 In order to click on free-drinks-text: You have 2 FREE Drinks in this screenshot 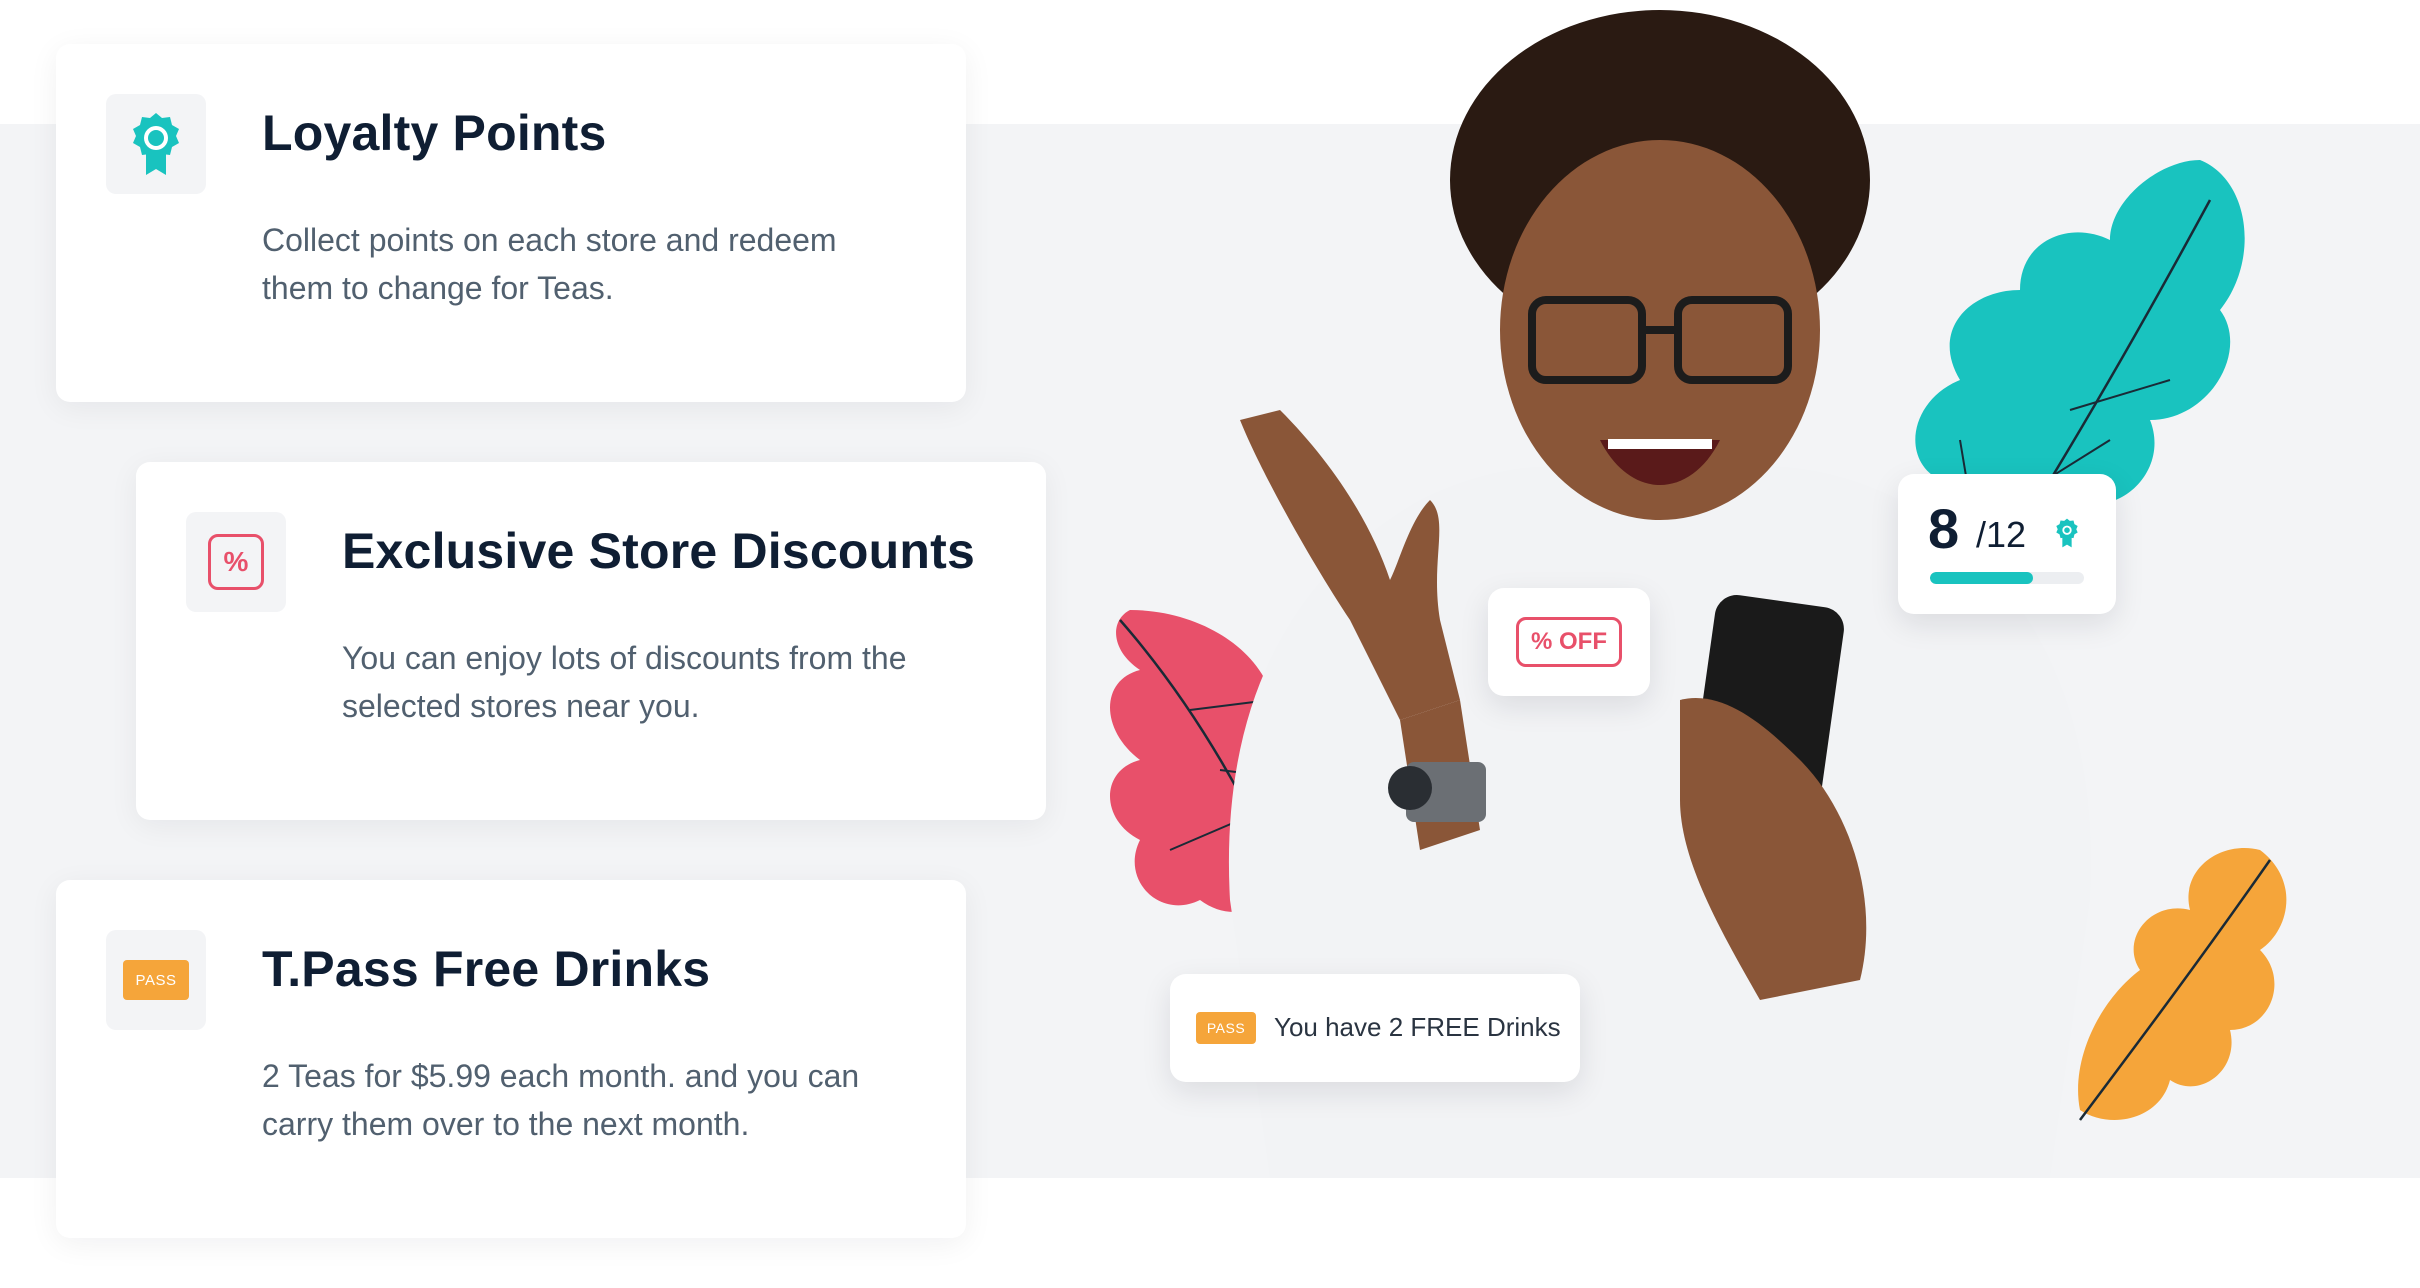, I will do `click(1417, 1027)`.